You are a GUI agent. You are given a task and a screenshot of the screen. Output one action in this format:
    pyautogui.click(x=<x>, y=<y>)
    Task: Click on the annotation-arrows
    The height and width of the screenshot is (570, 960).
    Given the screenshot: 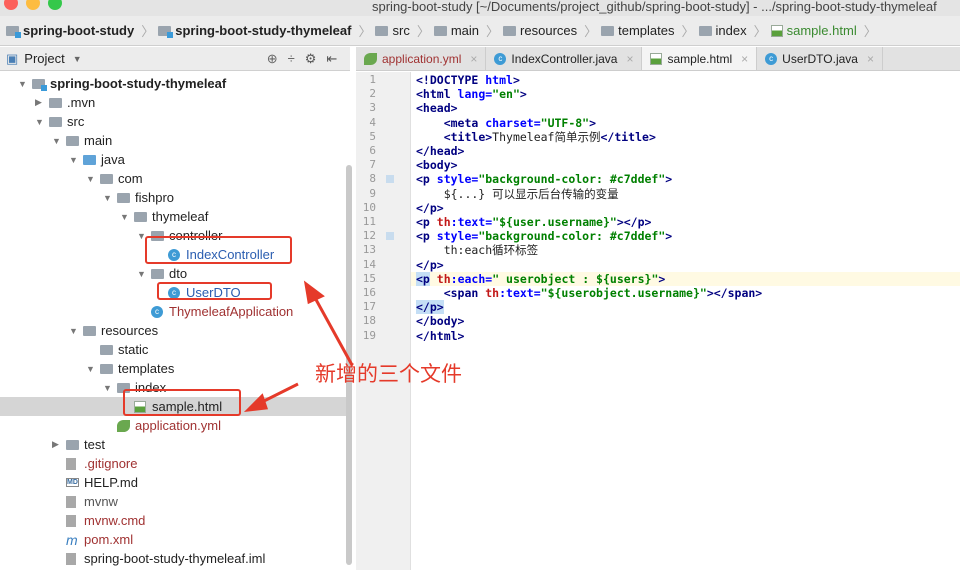 What is the action you would take?
    pyautogui.click(x=298, y=346)
    